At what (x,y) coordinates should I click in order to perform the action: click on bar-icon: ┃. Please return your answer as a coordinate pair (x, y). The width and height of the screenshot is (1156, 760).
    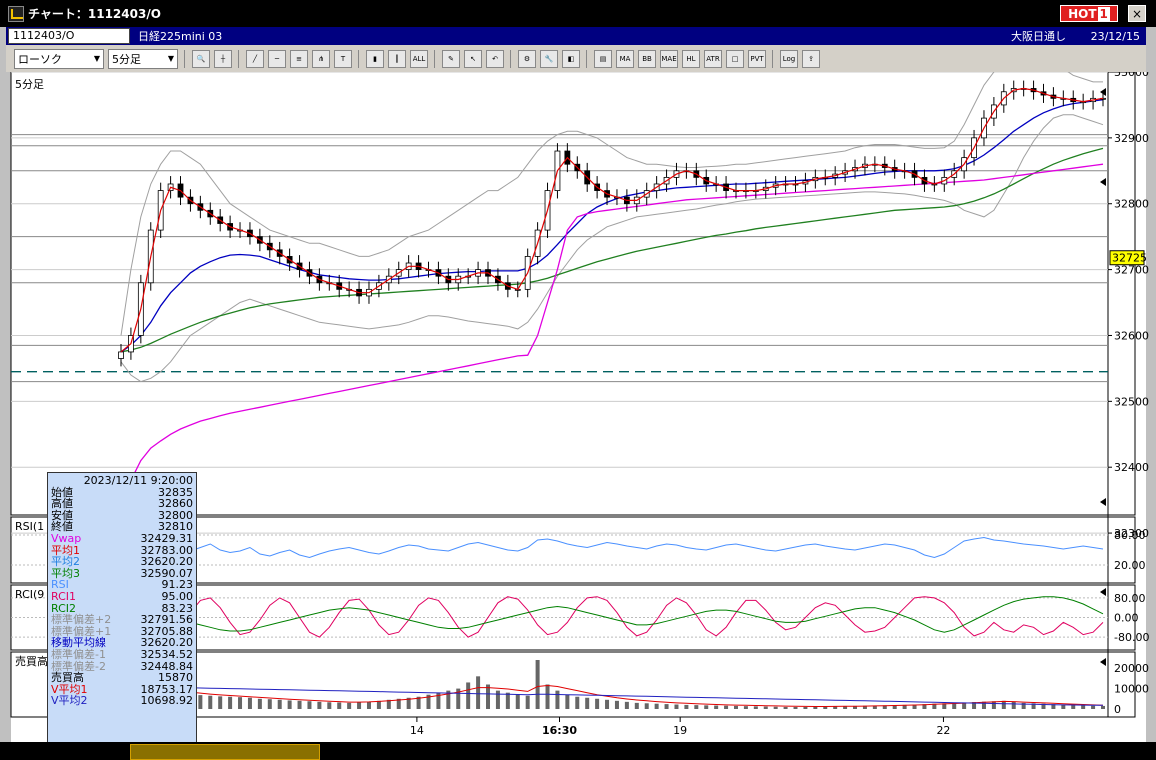
    Looking at the image, I should click on (397, 58).